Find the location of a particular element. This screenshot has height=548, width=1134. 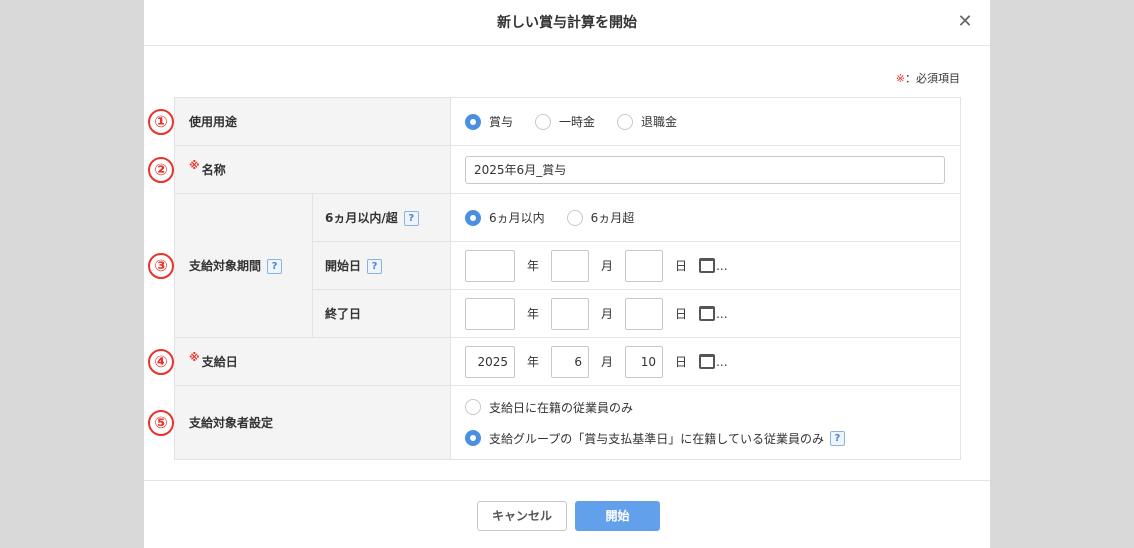

usage-value-cell: 賞与 一時金 退職金 is located at coordinates (706, 121).